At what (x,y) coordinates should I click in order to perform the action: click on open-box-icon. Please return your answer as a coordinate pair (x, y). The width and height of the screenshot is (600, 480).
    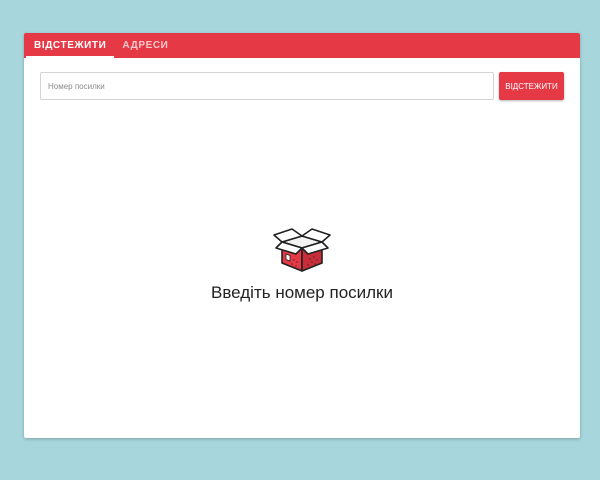
    Looking at the image, I should click on (302, 250).